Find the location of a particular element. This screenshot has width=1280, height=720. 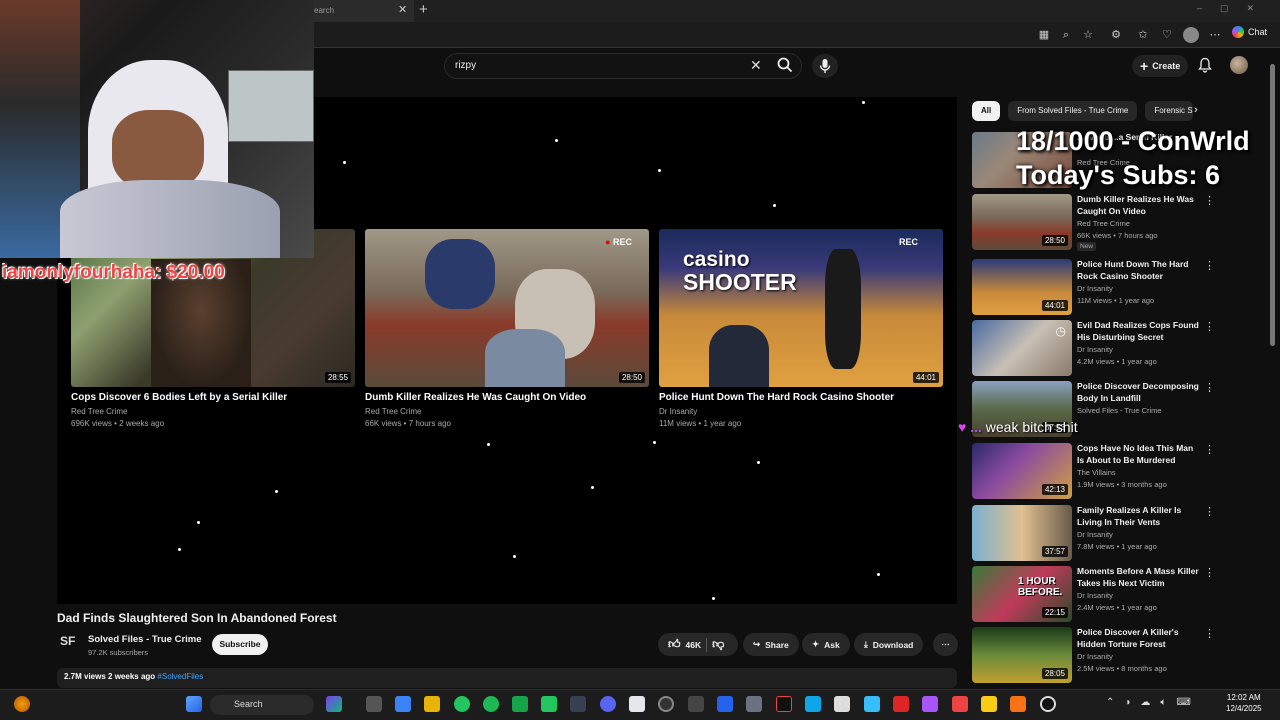

subscribe-button: Subscribe is located at coordinates (240, 644).